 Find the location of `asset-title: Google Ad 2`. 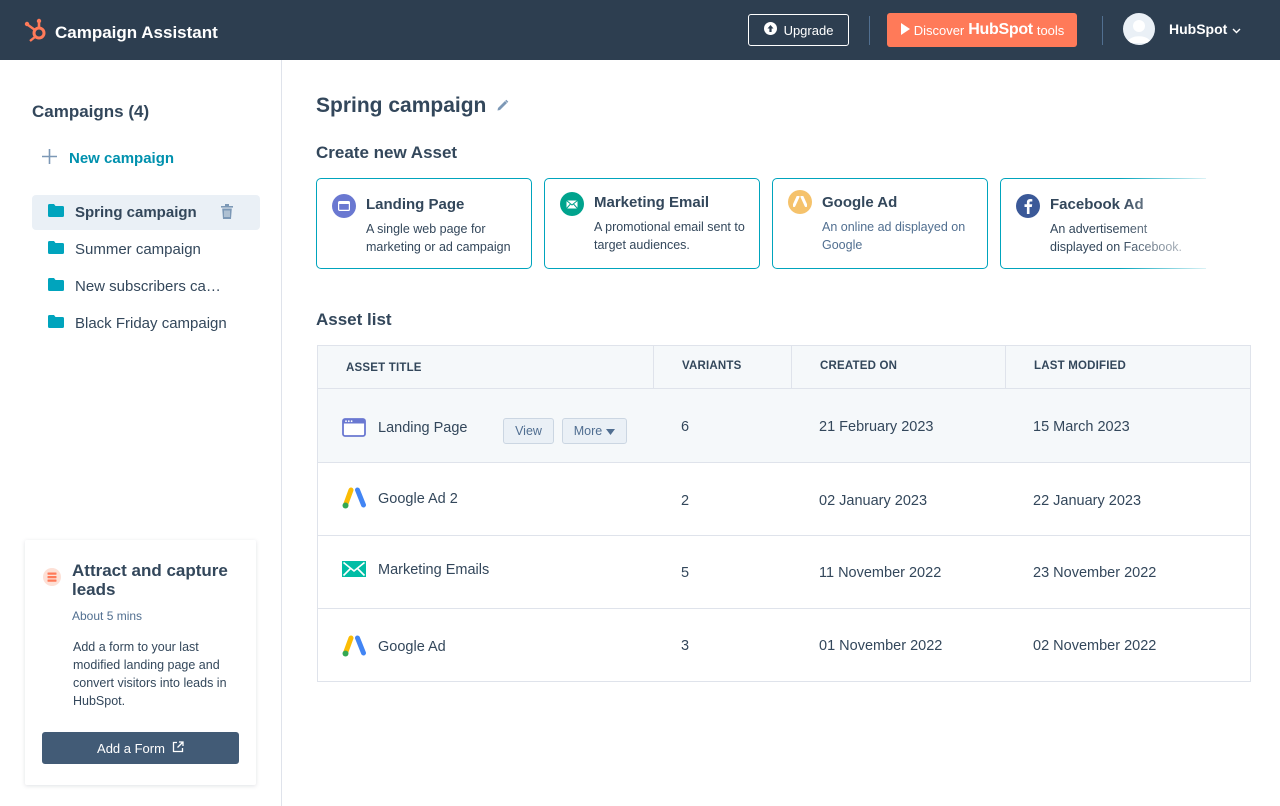

asset-title: Google Ad 2 is located at coordinates (418, 499).